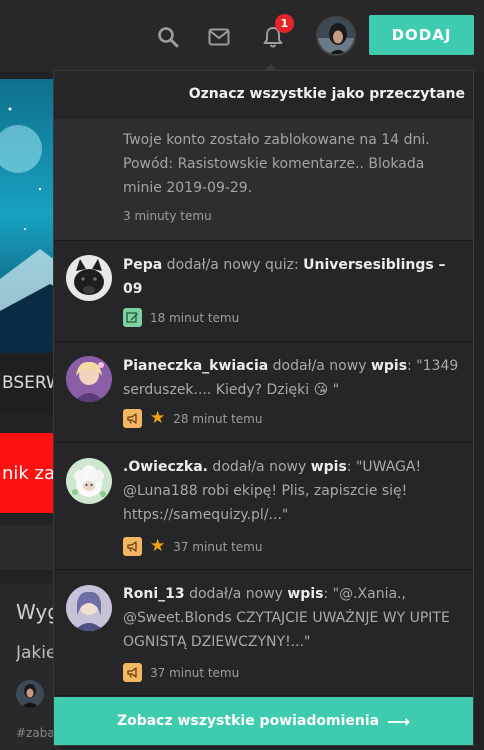 The image size is (484, 750). I want to click on mail-icon, so click(219, 37).